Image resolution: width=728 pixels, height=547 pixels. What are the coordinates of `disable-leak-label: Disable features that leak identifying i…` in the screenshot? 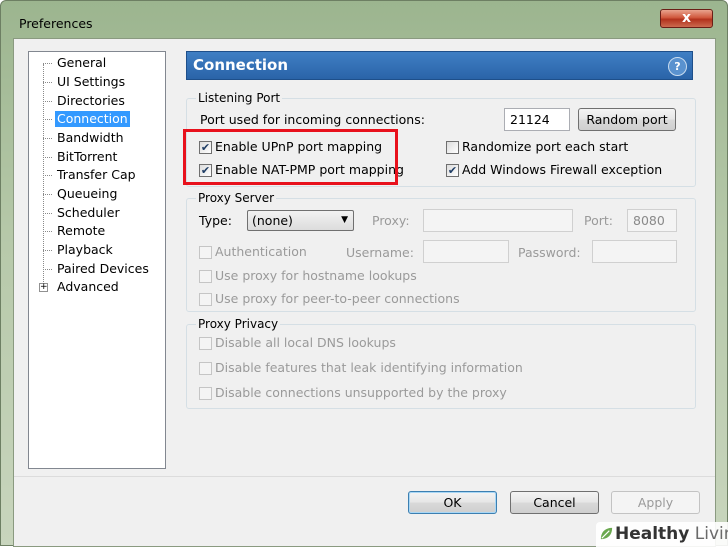 It's located at (369, 367).